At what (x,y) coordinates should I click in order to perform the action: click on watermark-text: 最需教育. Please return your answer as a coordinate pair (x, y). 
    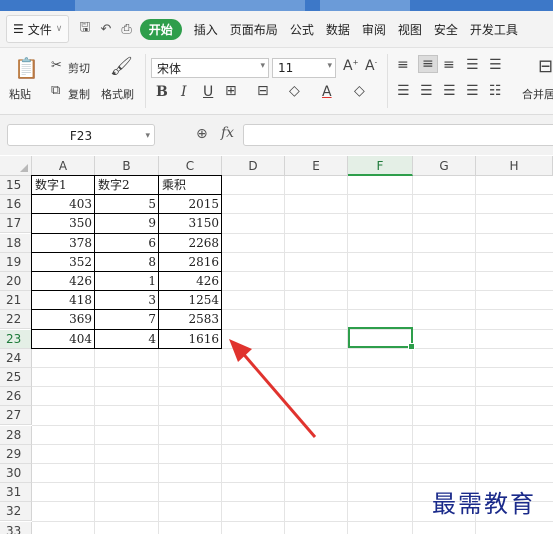
    Looking at the image, I should click on (484, 504).